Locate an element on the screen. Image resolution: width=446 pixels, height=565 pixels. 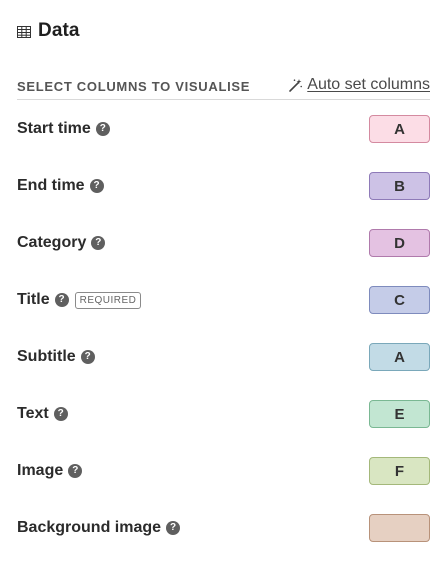
field-name: End time is located at coordinates (51, 185).